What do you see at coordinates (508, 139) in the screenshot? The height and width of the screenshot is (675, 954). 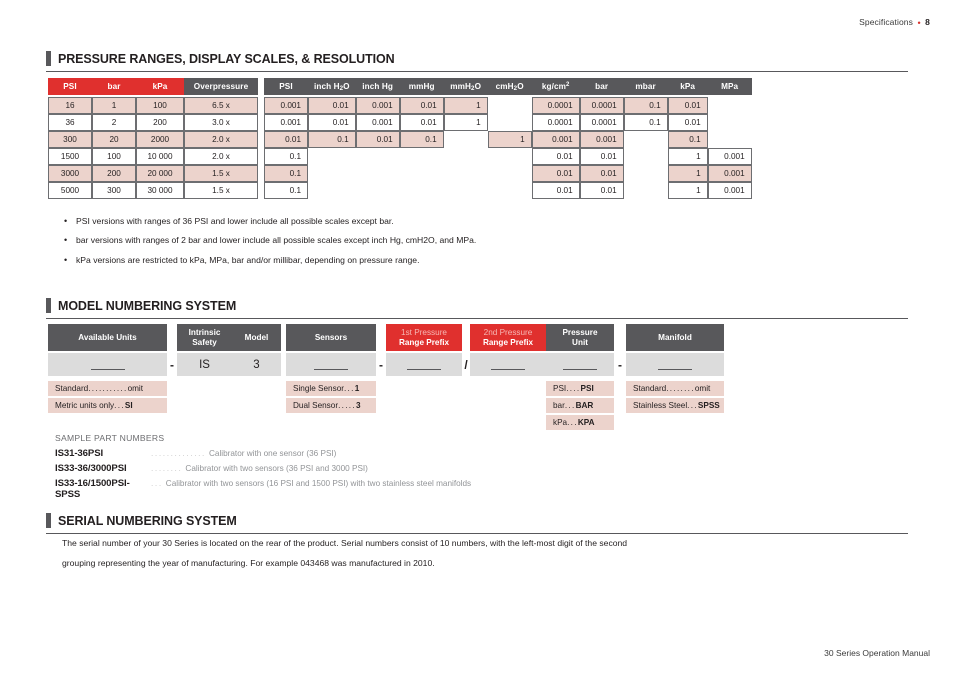 I see `table-row: 0.01 0.1 0.01 0.1 1 0.001 0.001 0.1` at bounding box center [508, 139].